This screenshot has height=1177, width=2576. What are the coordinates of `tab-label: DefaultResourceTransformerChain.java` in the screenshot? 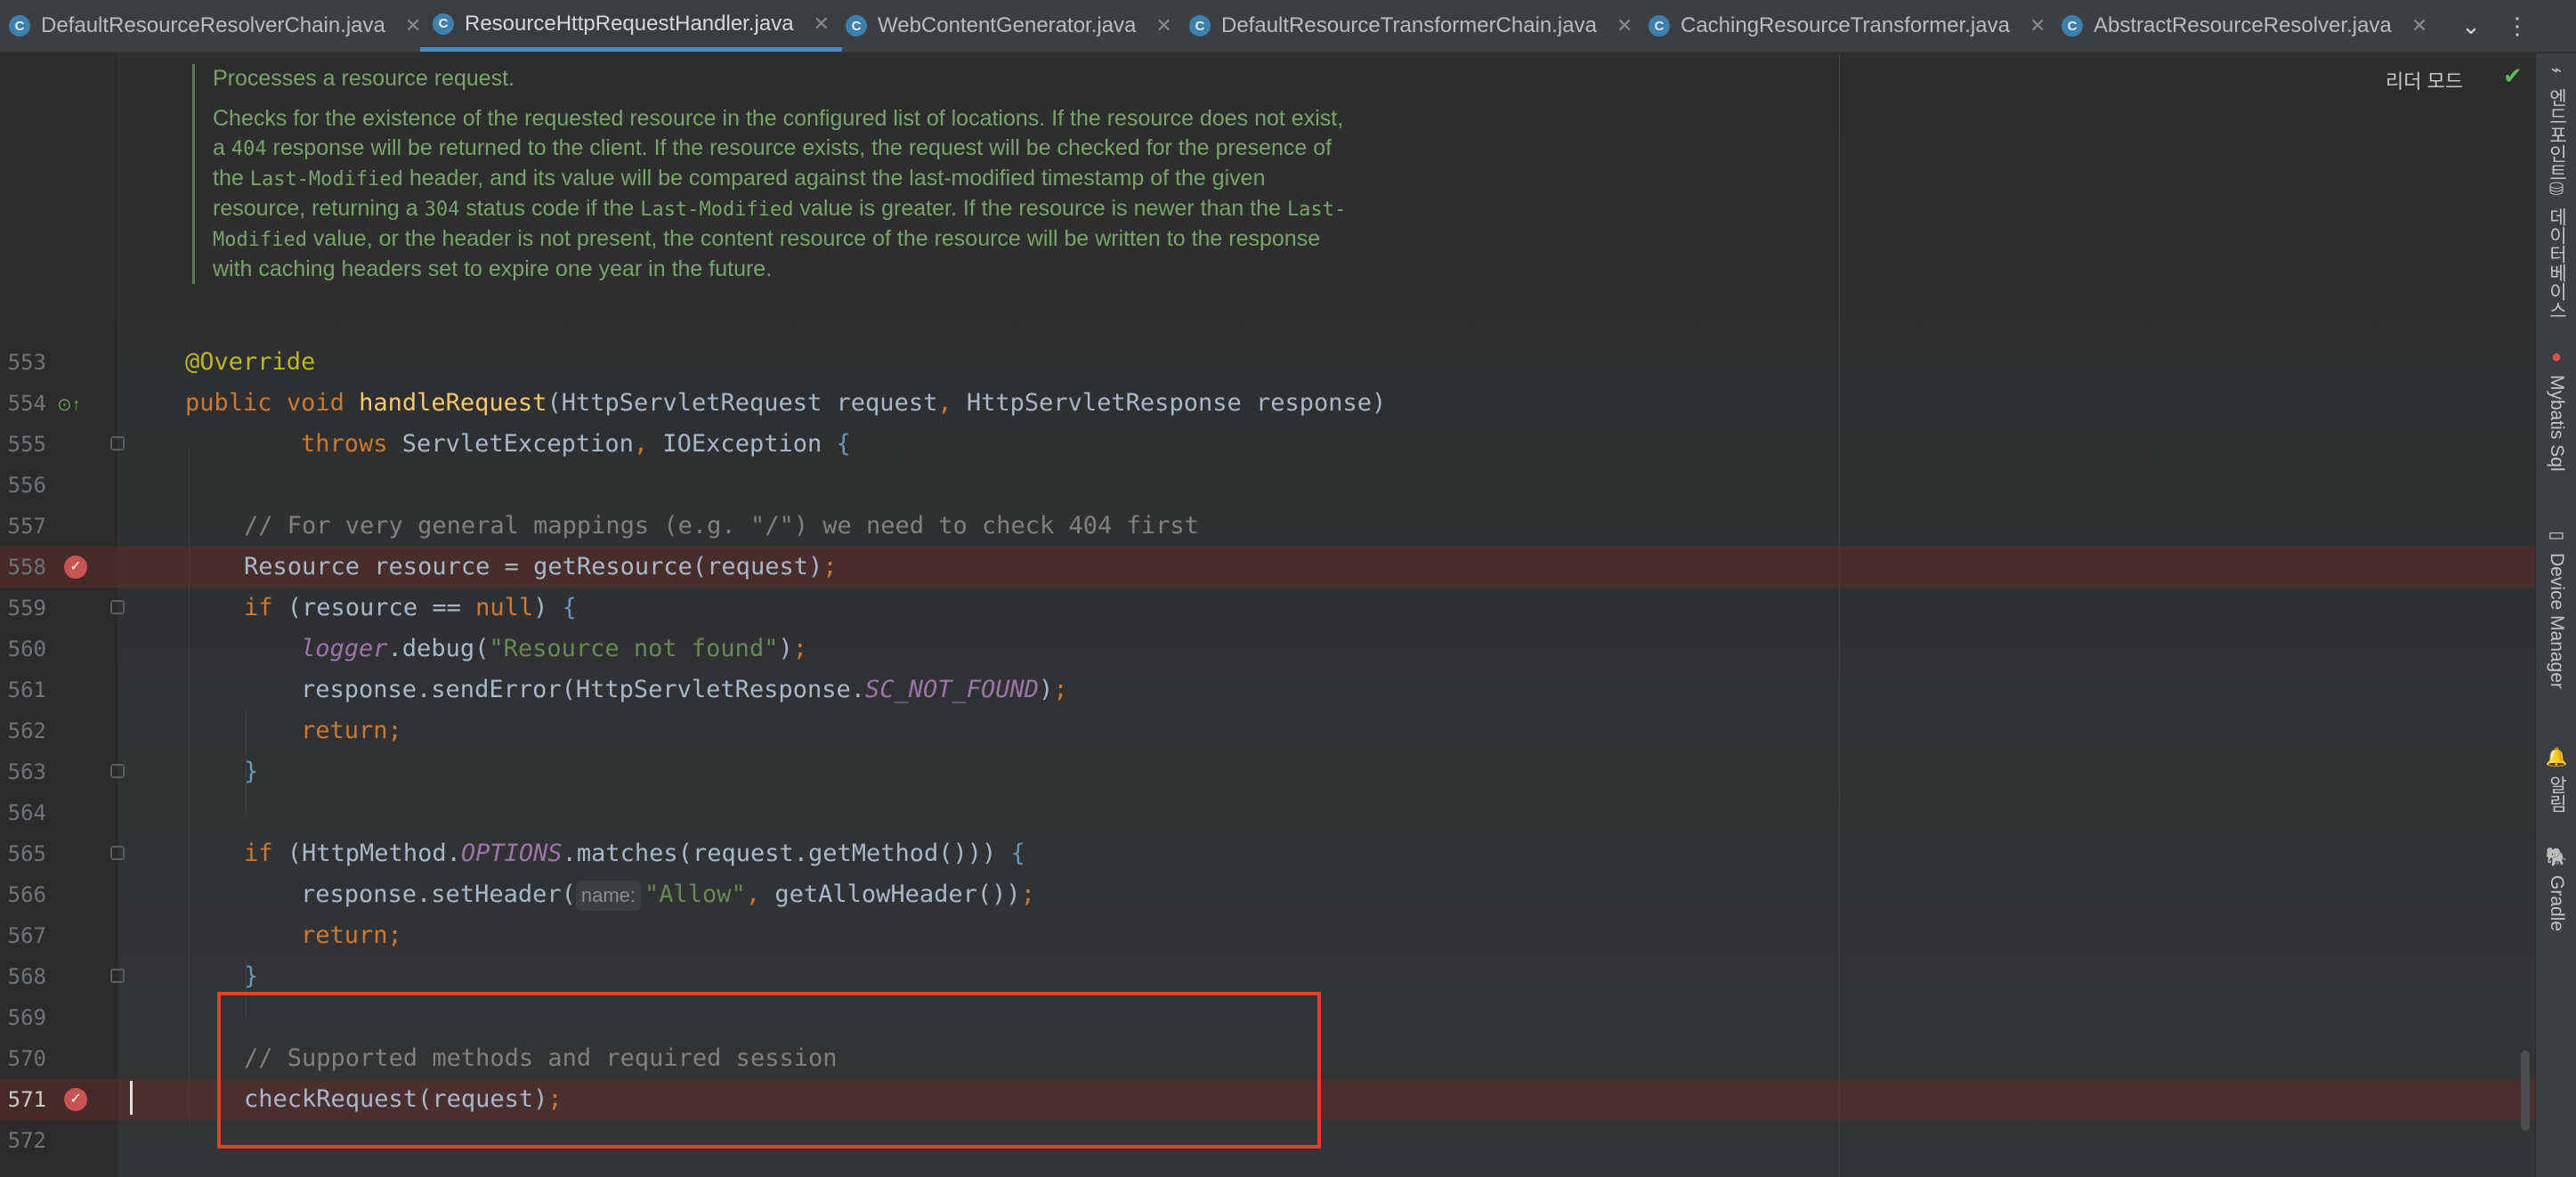 It's located at (1409, 25).